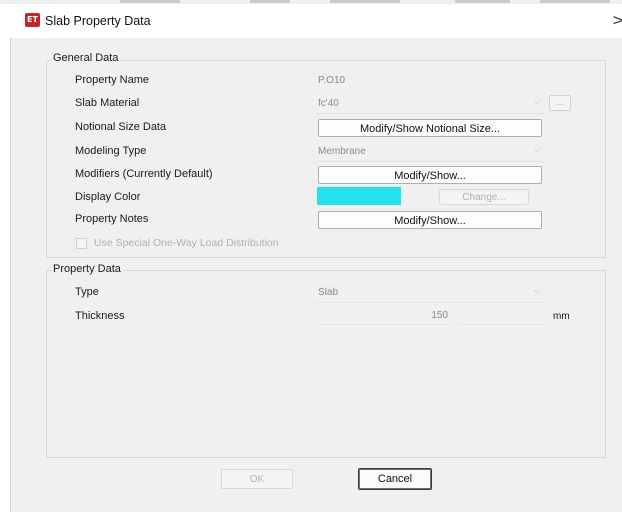  What do you see at coordinates (359, 196) in the screenshot?
I see `display-color-swatch` at bounding box center [359, 196].